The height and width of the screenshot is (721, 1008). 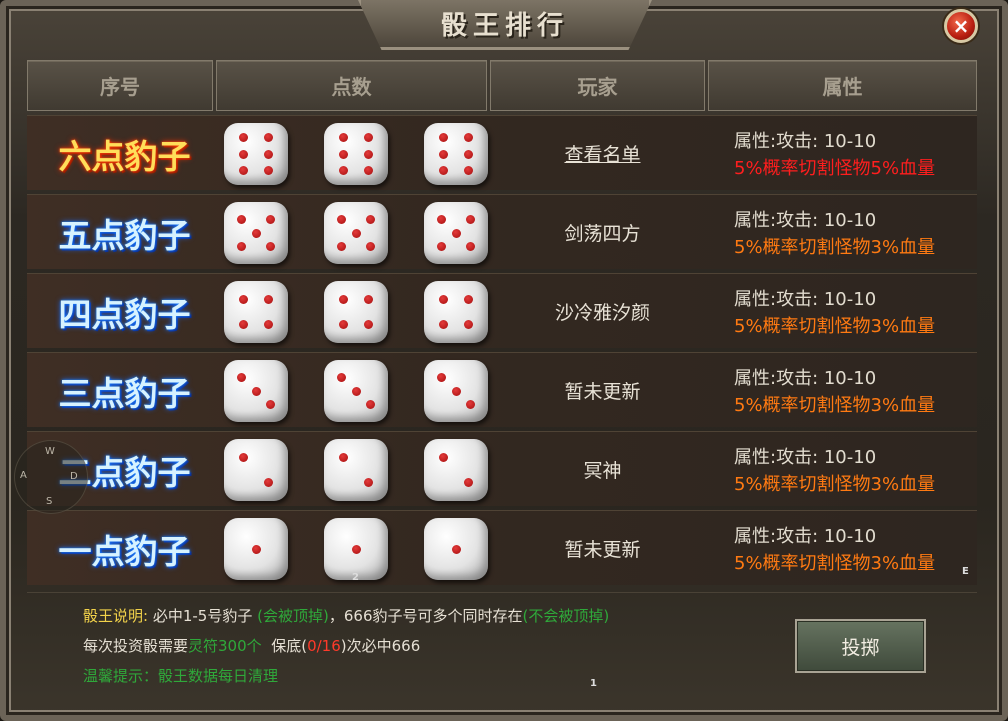 I want to click on cost-line: 每次投资骰需要灵符300个 保底(0/16)次必中666, so click(x=251, y=645).